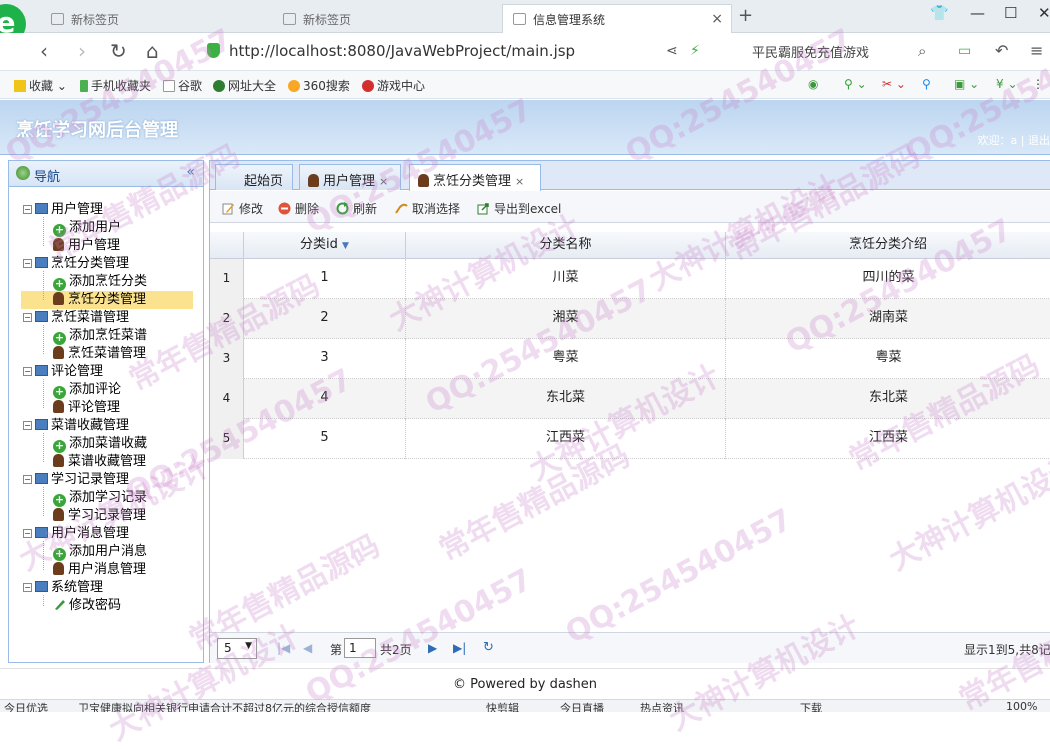 Image resolution: width=1050 pixels, height=749 pixels. What do you see at coordinates (244, 85) in the screenshot?
I see `bookmark-portal: 网址大全` at bounding box center [244, 85].